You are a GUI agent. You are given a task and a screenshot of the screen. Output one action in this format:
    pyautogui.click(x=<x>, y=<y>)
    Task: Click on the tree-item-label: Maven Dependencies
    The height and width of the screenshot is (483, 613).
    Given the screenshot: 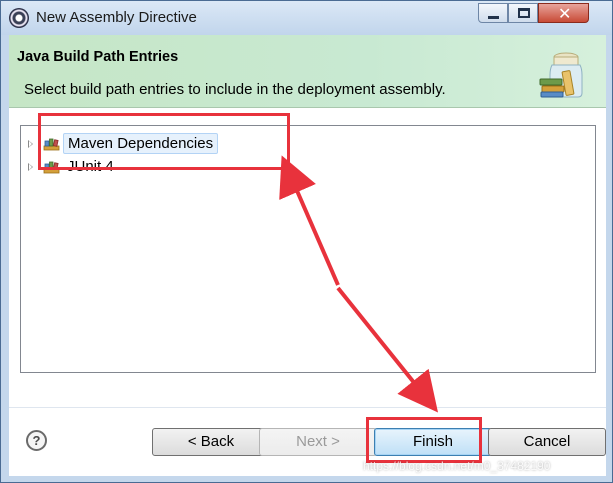 What is the action you would take?
    pyautogui.click(x=141, y=143)
    